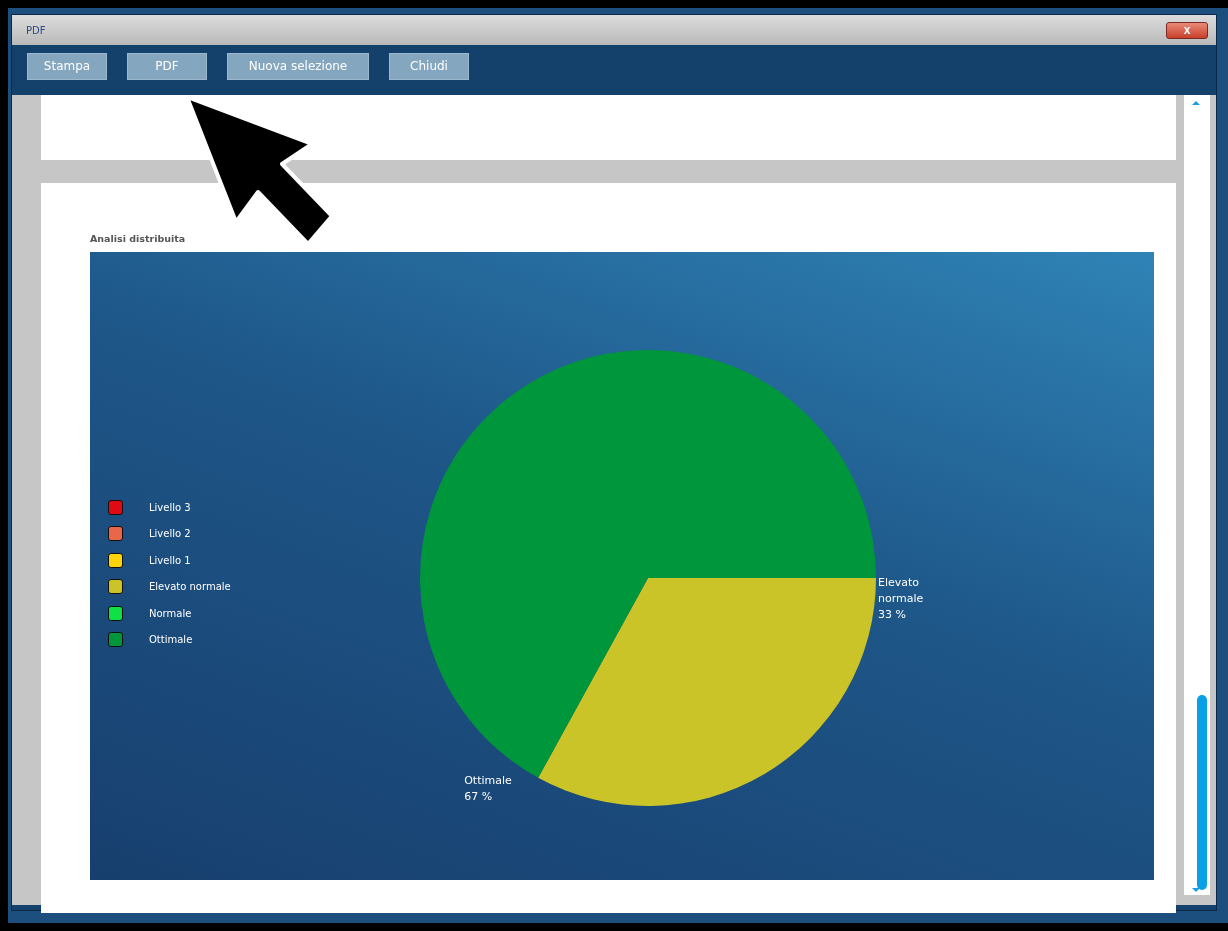 This screenshot has height=931, width=1228. What do you see at coordinates (171, 639) in the screenshot?
I see `legend-label: Ottimale` at bounding box center [171, 639].